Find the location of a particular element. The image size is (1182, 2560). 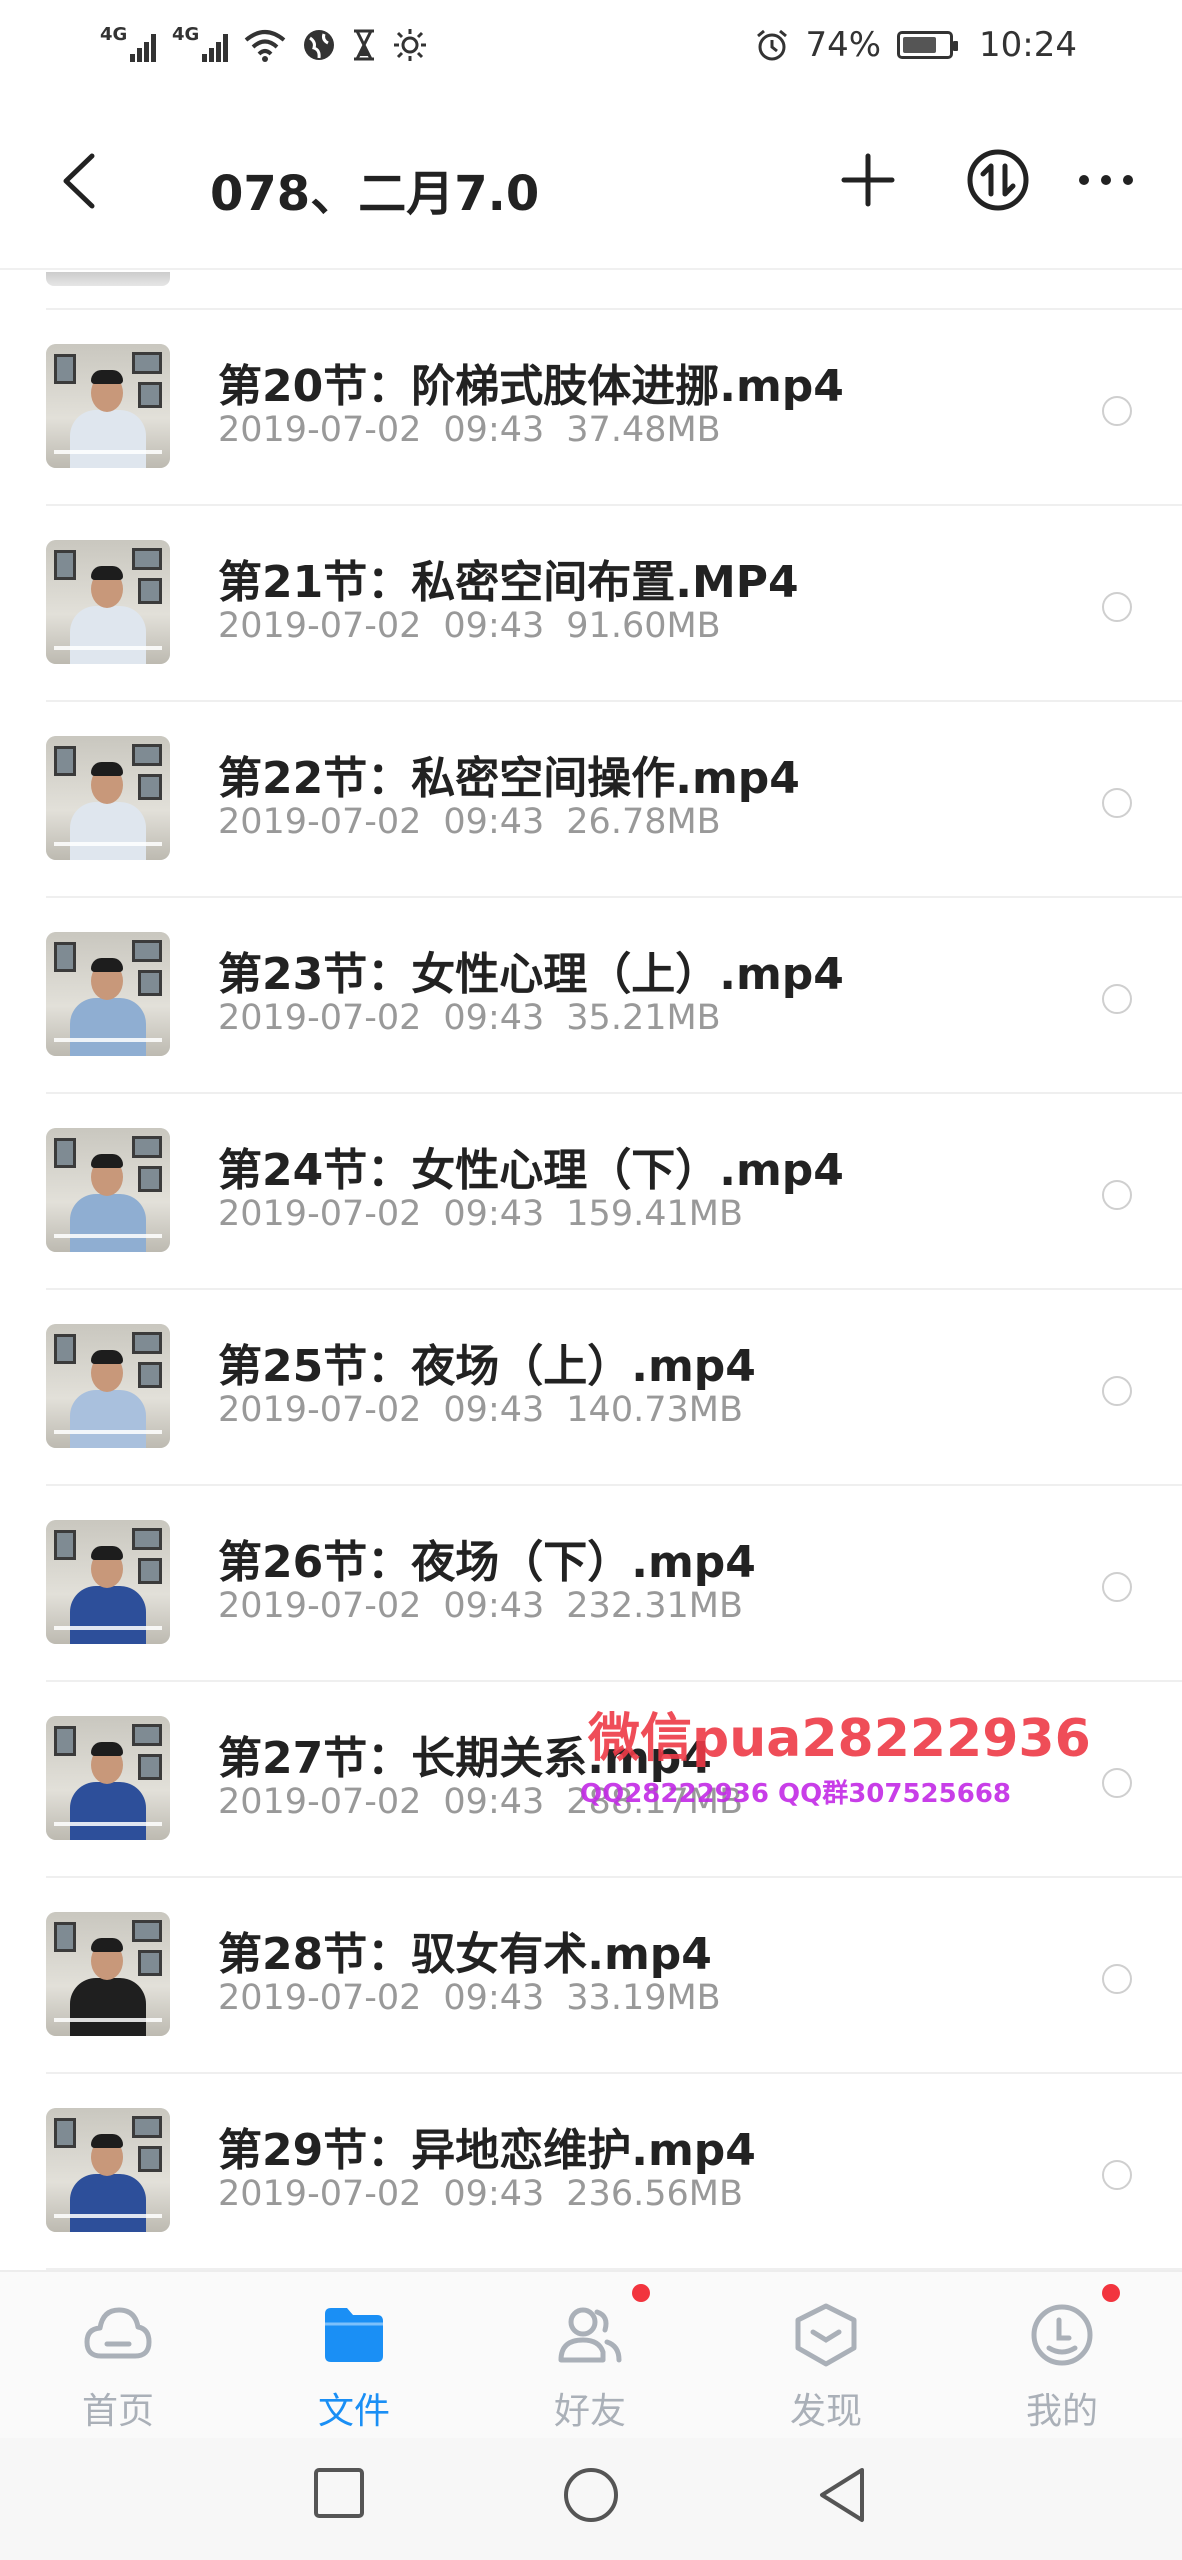

nav-item-discover: 发现 is located at coordinates (826, 2356).